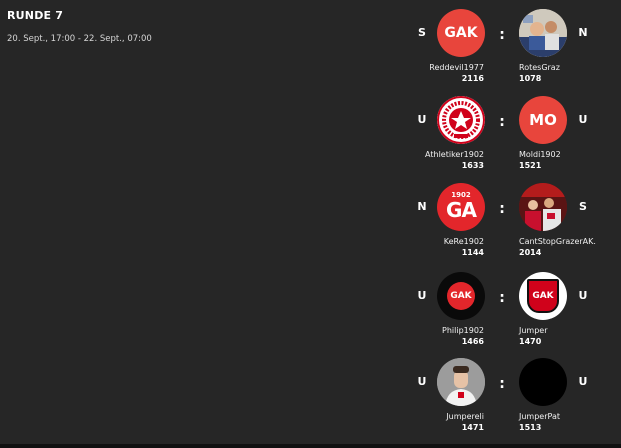 The image size is (621, 448). What do you see at coordinates (465, 416) in the screenshot?
I see `left-player-name: Jumpereli` at bounding box center [465, 416].